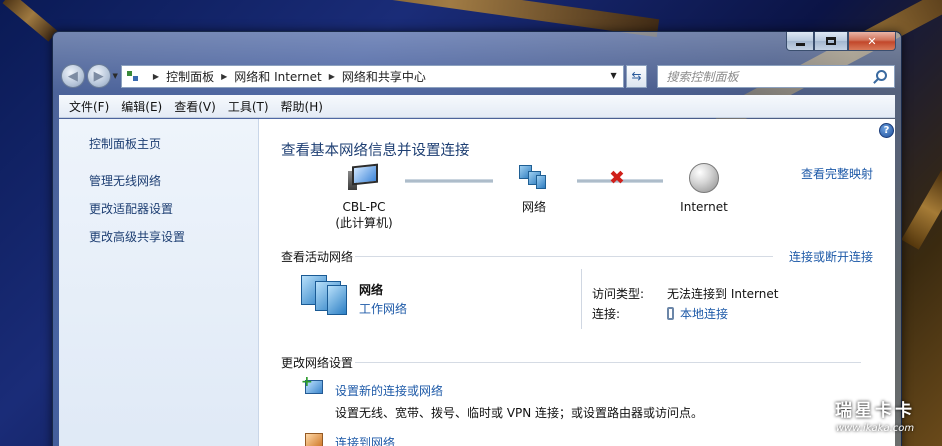 This screenshot has height=446, width=942. Describe the element at coordinates (115, 76) in the screenshot. I see `recent-pages-dropdown-icon: ▼` at that location.